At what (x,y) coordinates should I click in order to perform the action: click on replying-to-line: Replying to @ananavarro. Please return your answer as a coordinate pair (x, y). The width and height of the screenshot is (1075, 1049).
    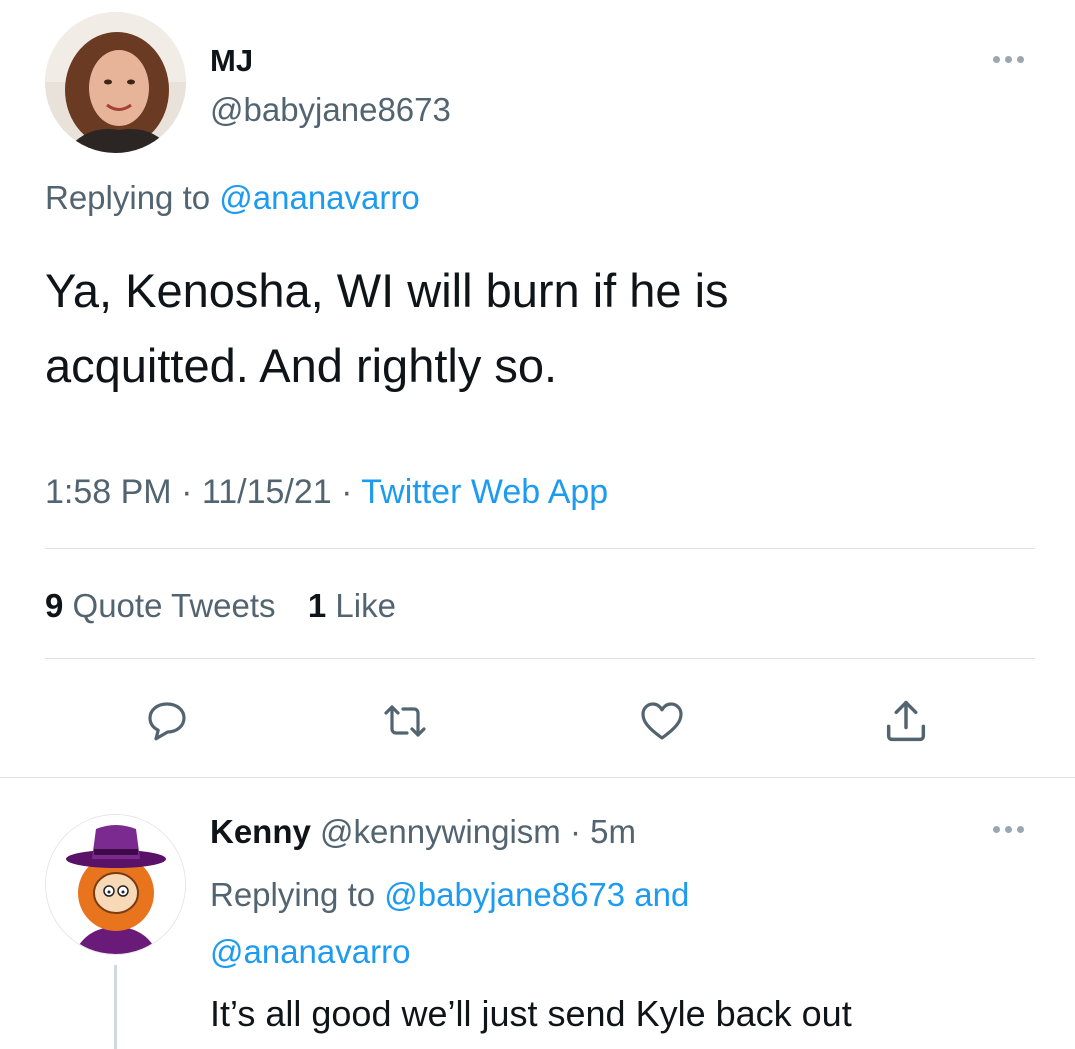
    Looking at the image, I should click on (232, 198).